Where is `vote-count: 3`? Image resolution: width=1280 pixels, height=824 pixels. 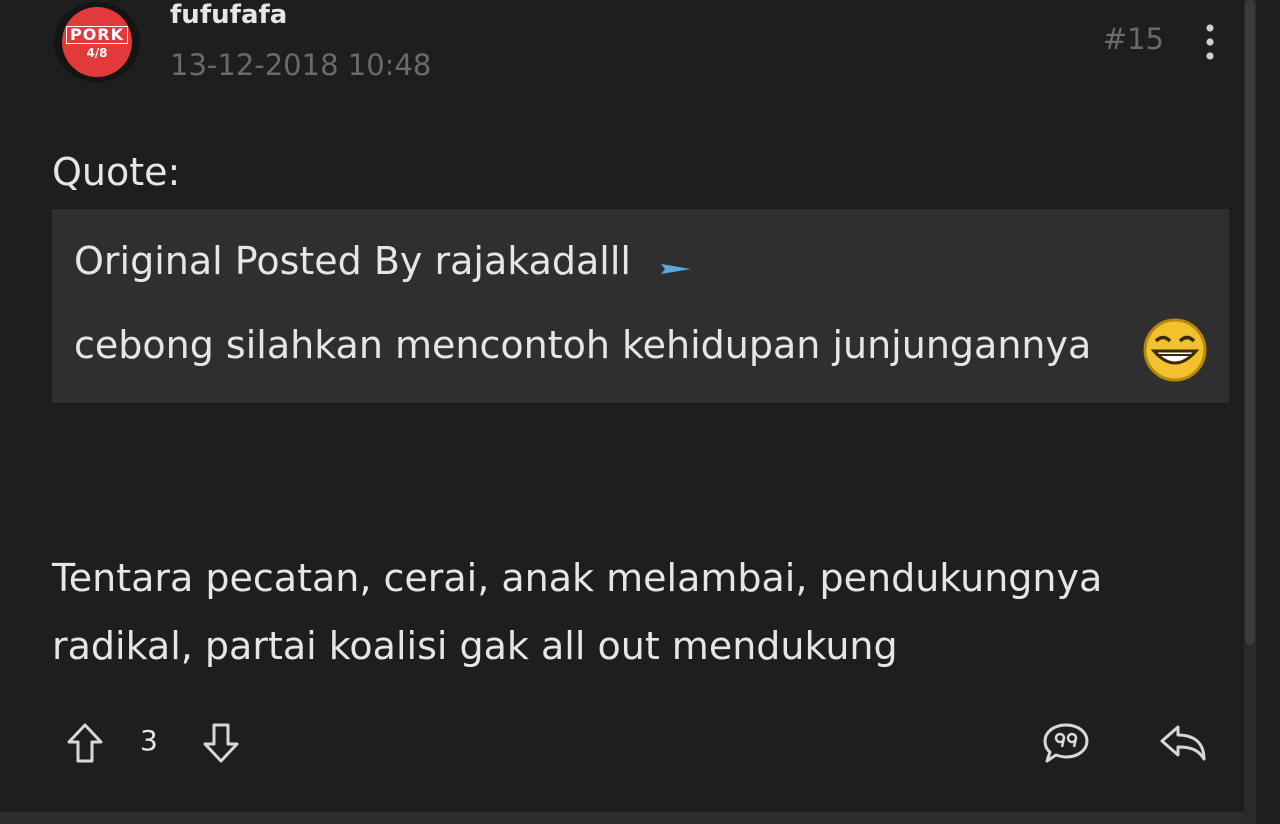
vote-count: 3 is located at coordinates (149, 740).